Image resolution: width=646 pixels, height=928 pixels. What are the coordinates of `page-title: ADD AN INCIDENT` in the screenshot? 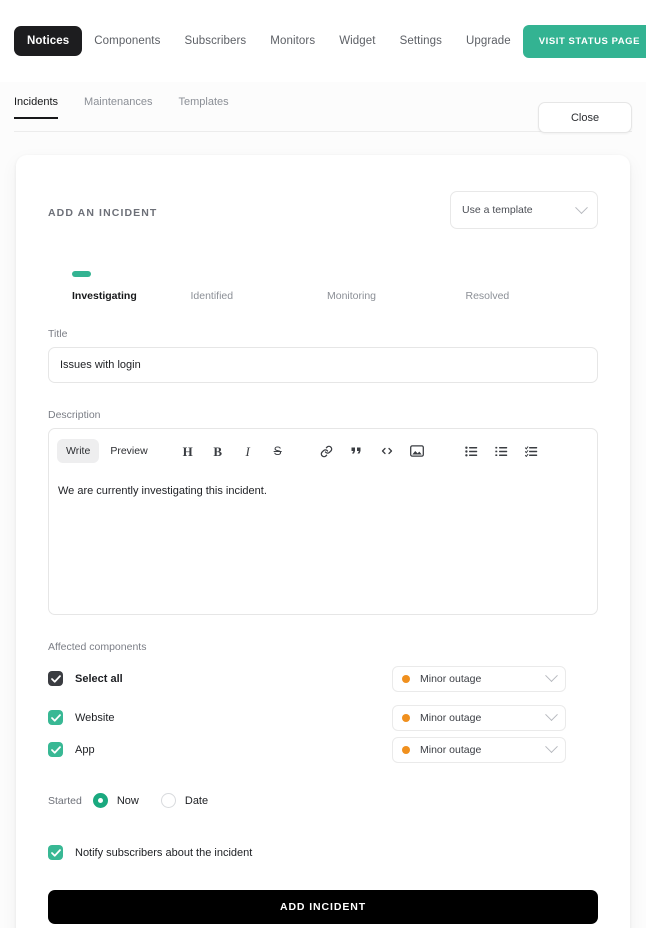 It's located at (103, 213).